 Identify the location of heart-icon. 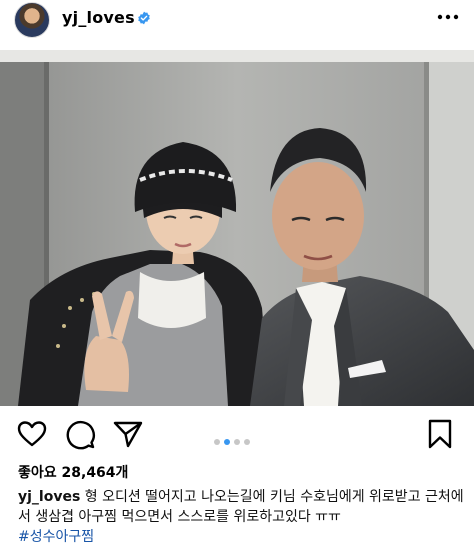
(32, 434).